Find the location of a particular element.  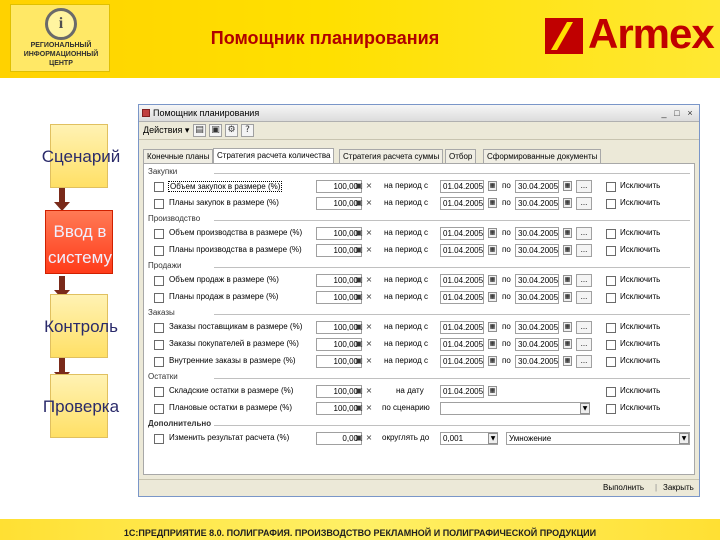

maximize-icon: □ is located at coordinates (677, 113).